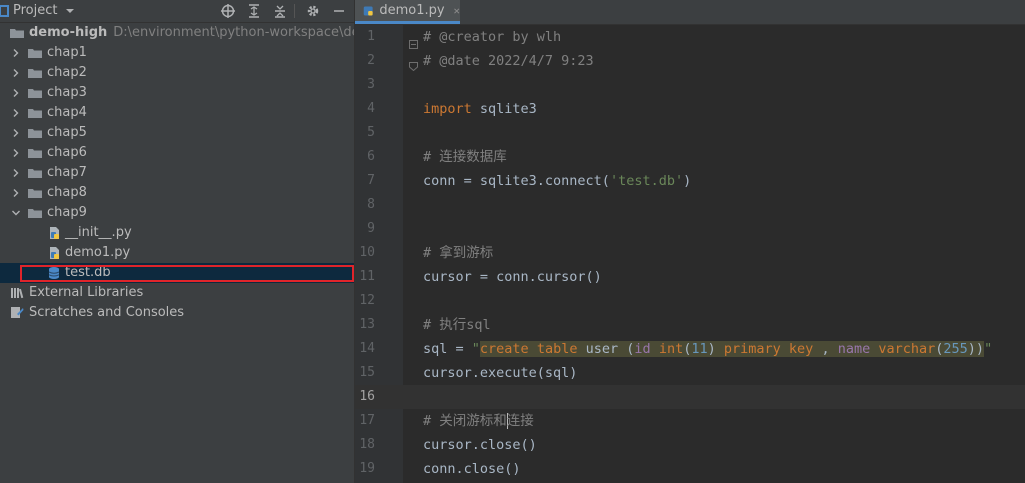  I want to click on tree-item: chap1, so click(177, 53).